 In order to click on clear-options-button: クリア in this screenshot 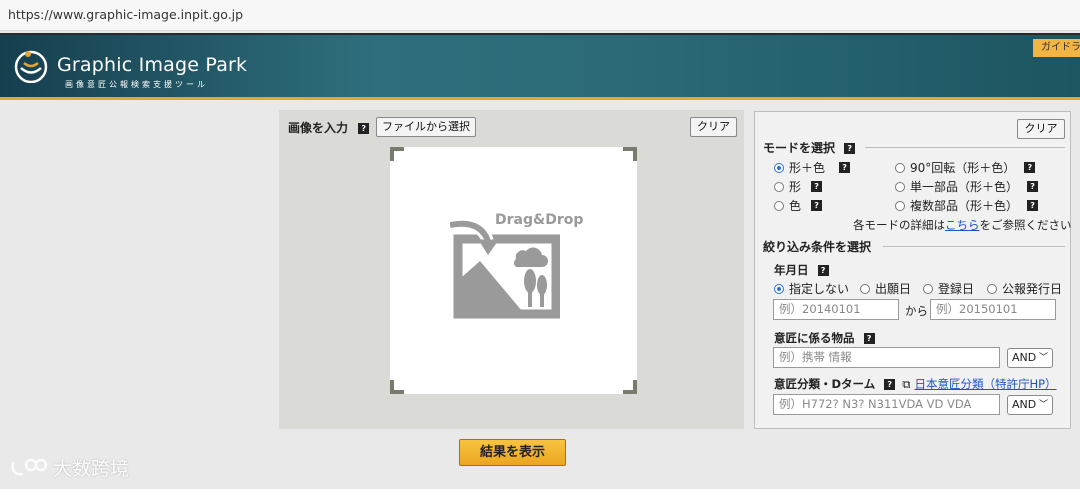, I will do `click(1041, 129)`.